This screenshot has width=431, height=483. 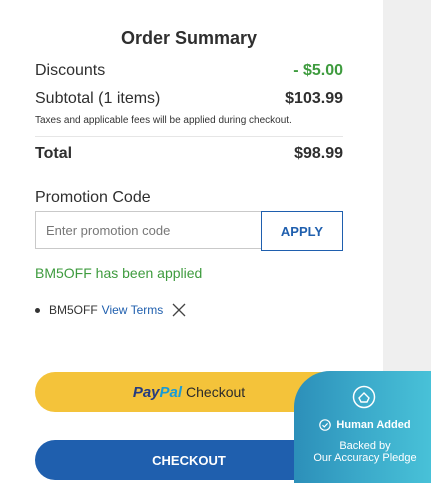 I want to click on backed-by-text: Backed by, so click(x=365, y=446).